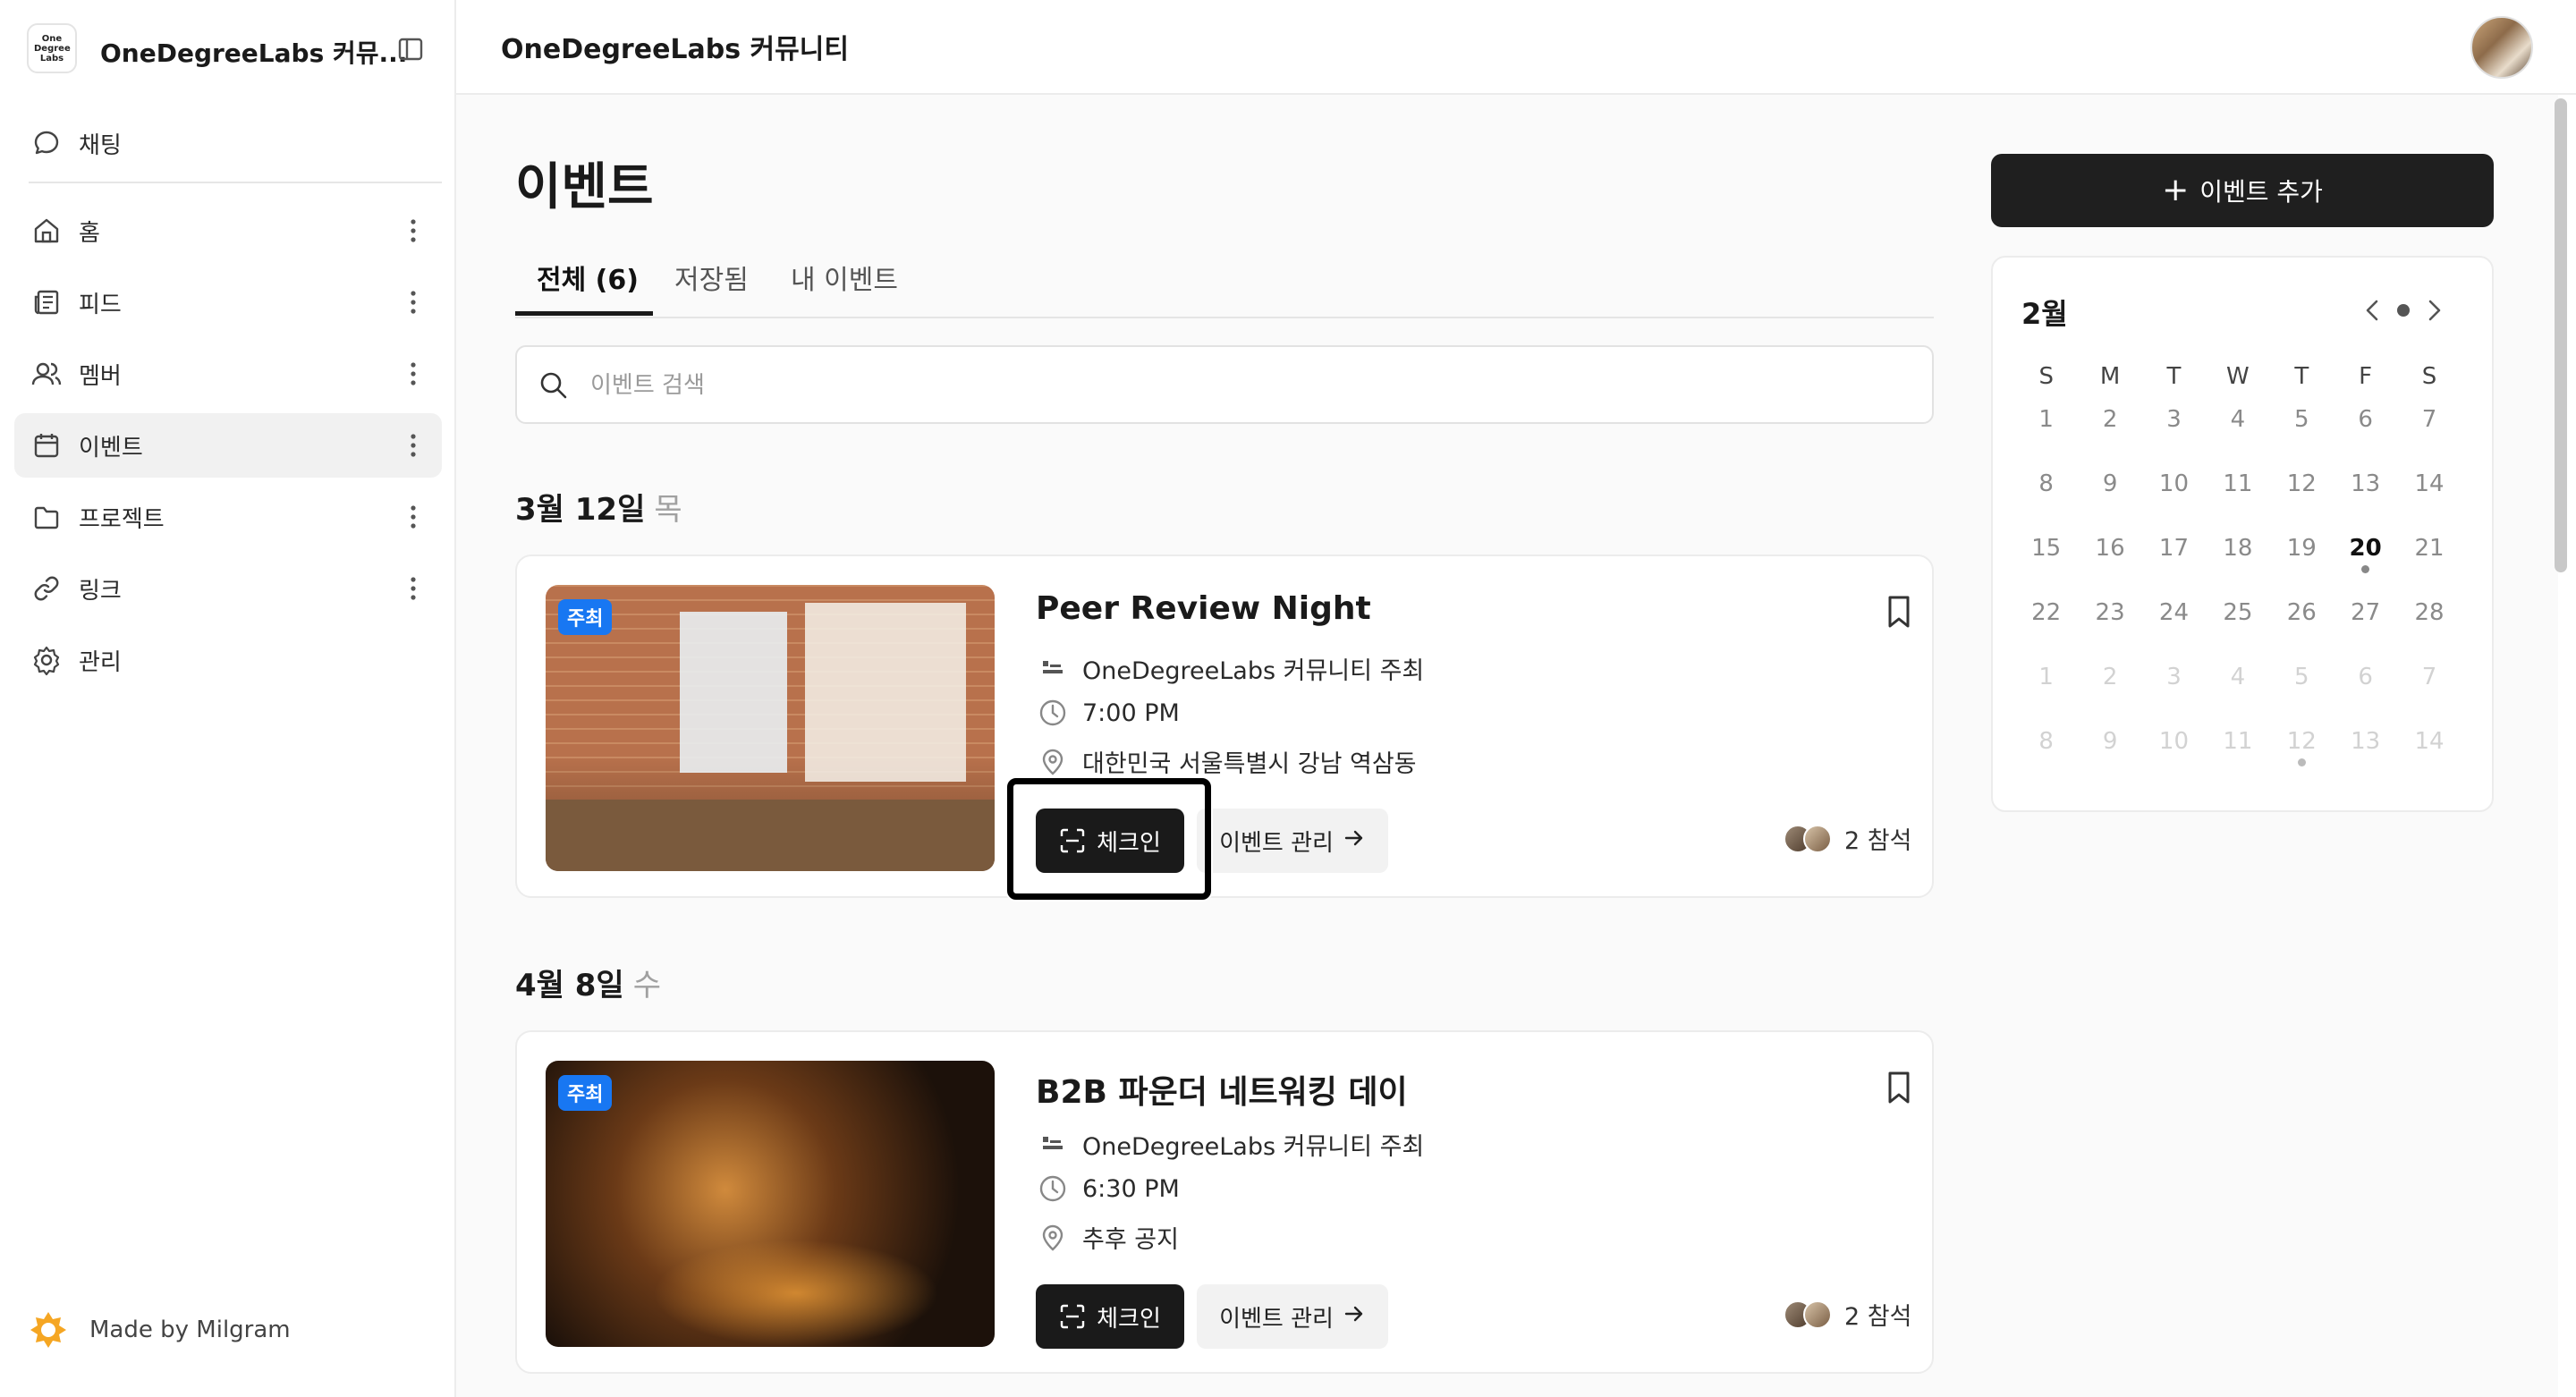  Describe the element at coordinates (1253, 1147) in the screenshot. I see `event-host: OneDegreeLabs 커뮤니티 주최` at that location.